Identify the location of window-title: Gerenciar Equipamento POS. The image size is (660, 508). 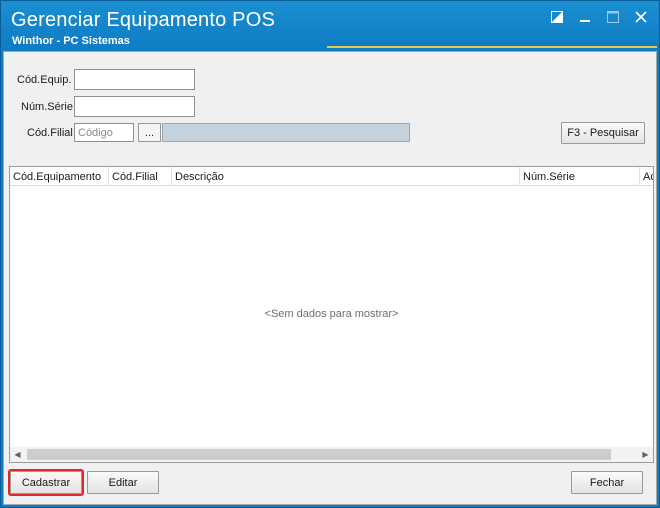
(143, 20).